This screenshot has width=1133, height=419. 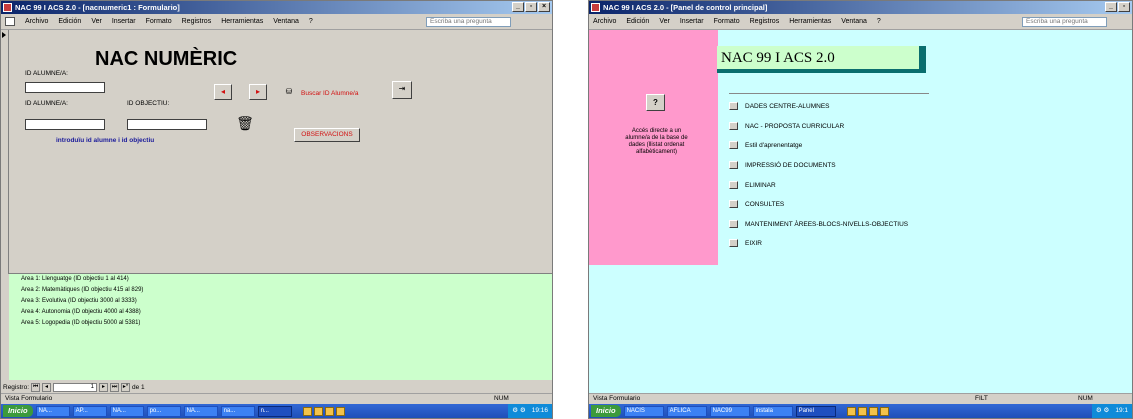 I want to click on option-label: EIXIR, so click(x=753, y=243).